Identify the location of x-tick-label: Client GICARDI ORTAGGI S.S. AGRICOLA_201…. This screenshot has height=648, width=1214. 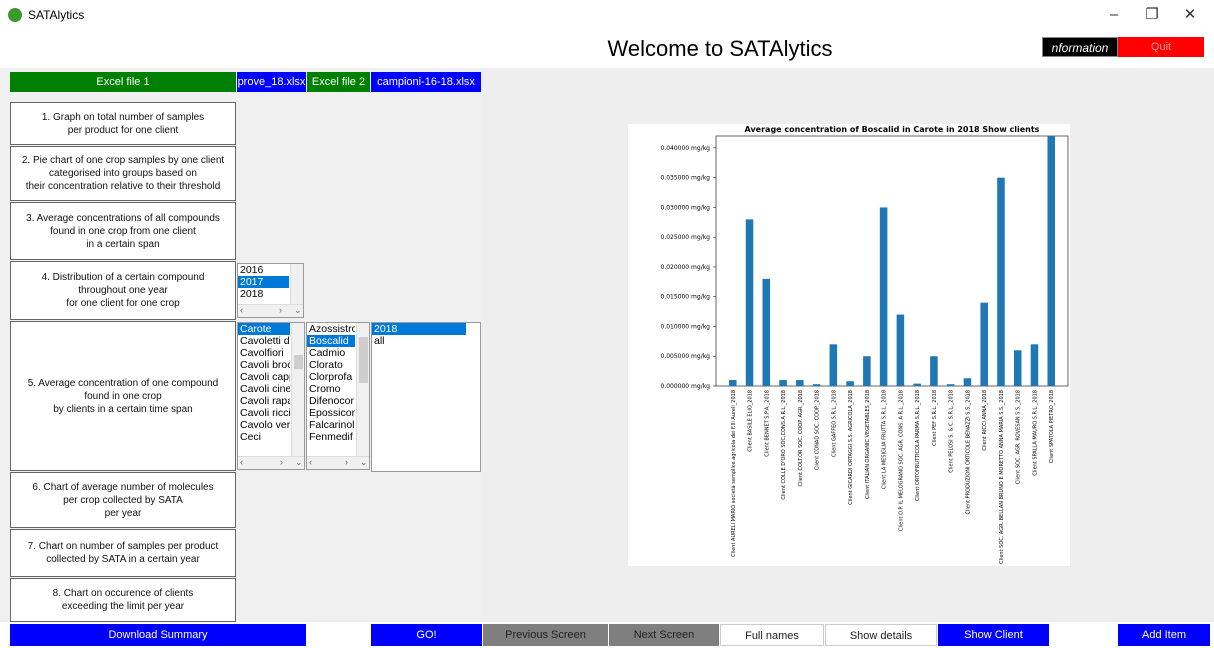
(851, 447).